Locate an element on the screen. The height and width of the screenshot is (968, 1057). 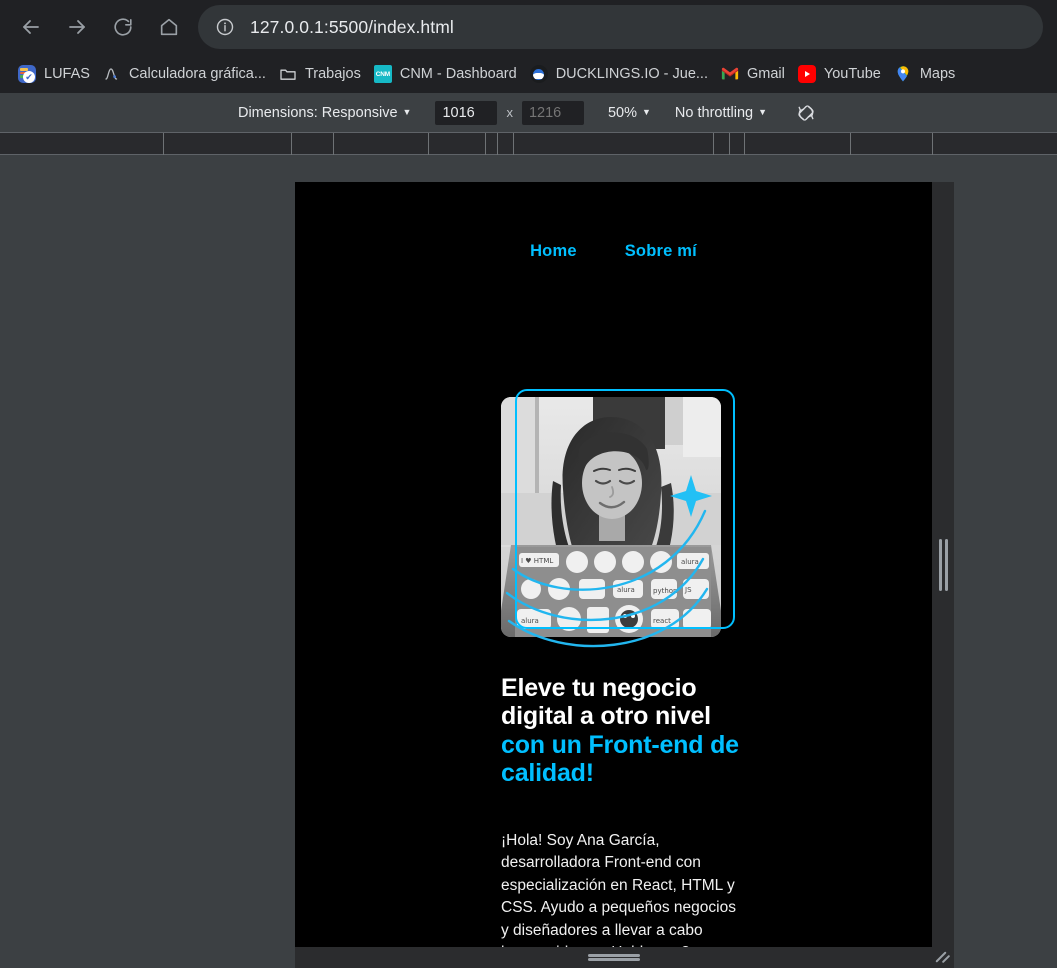
bookmark-gmail: Gmail is located at coordinates (755, 74).